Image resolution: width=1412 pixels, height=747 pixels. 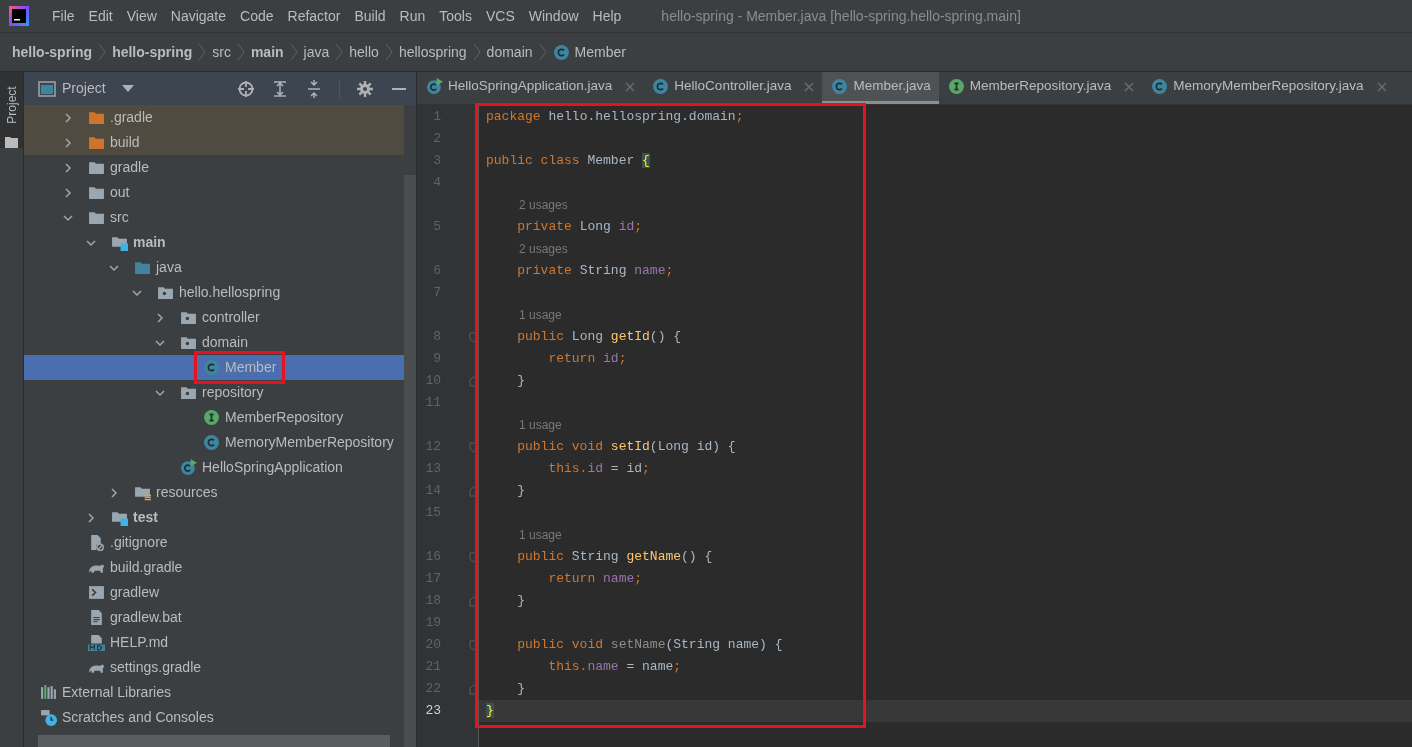 What do you see at coordinates (841, 16) in the screenshot?
I see `window-title: hello-spring - Member.java [hello-spring.hello-spring.main]` at bounding box center [841, 16].